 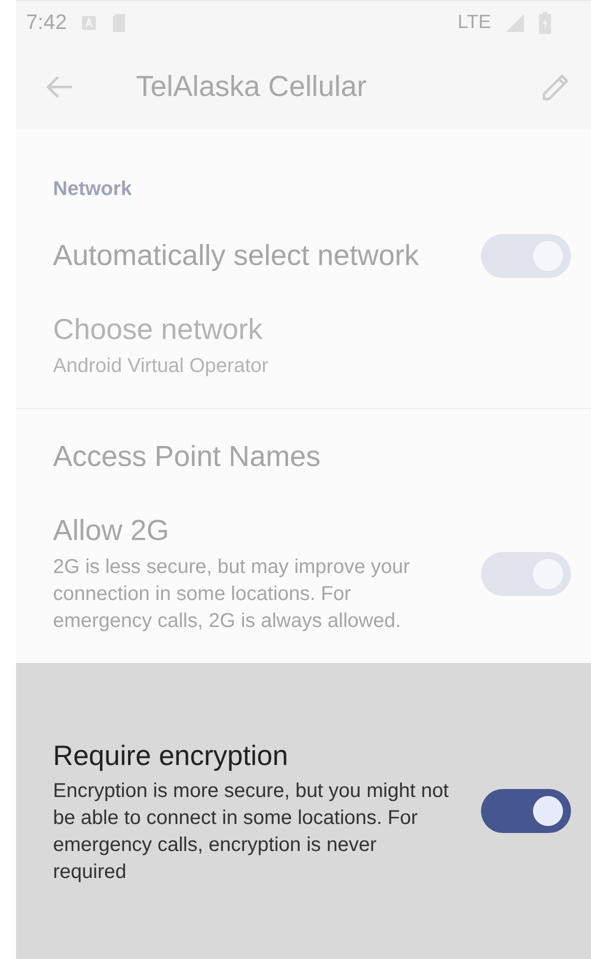 I want to click on setting-title: Access Point Names, so click(x=187, y=457).